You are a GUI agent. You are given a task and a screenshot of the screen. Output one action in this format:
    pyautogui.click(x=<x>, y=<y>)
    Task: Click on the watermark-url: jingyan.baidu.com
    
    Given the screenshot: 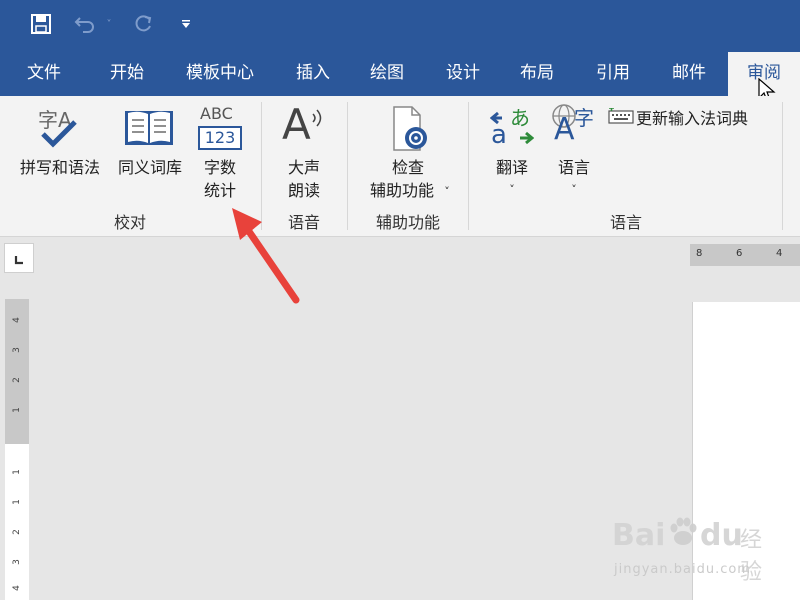 What is the action you would take?
    pyautogui.click(x=682, y=569)
    